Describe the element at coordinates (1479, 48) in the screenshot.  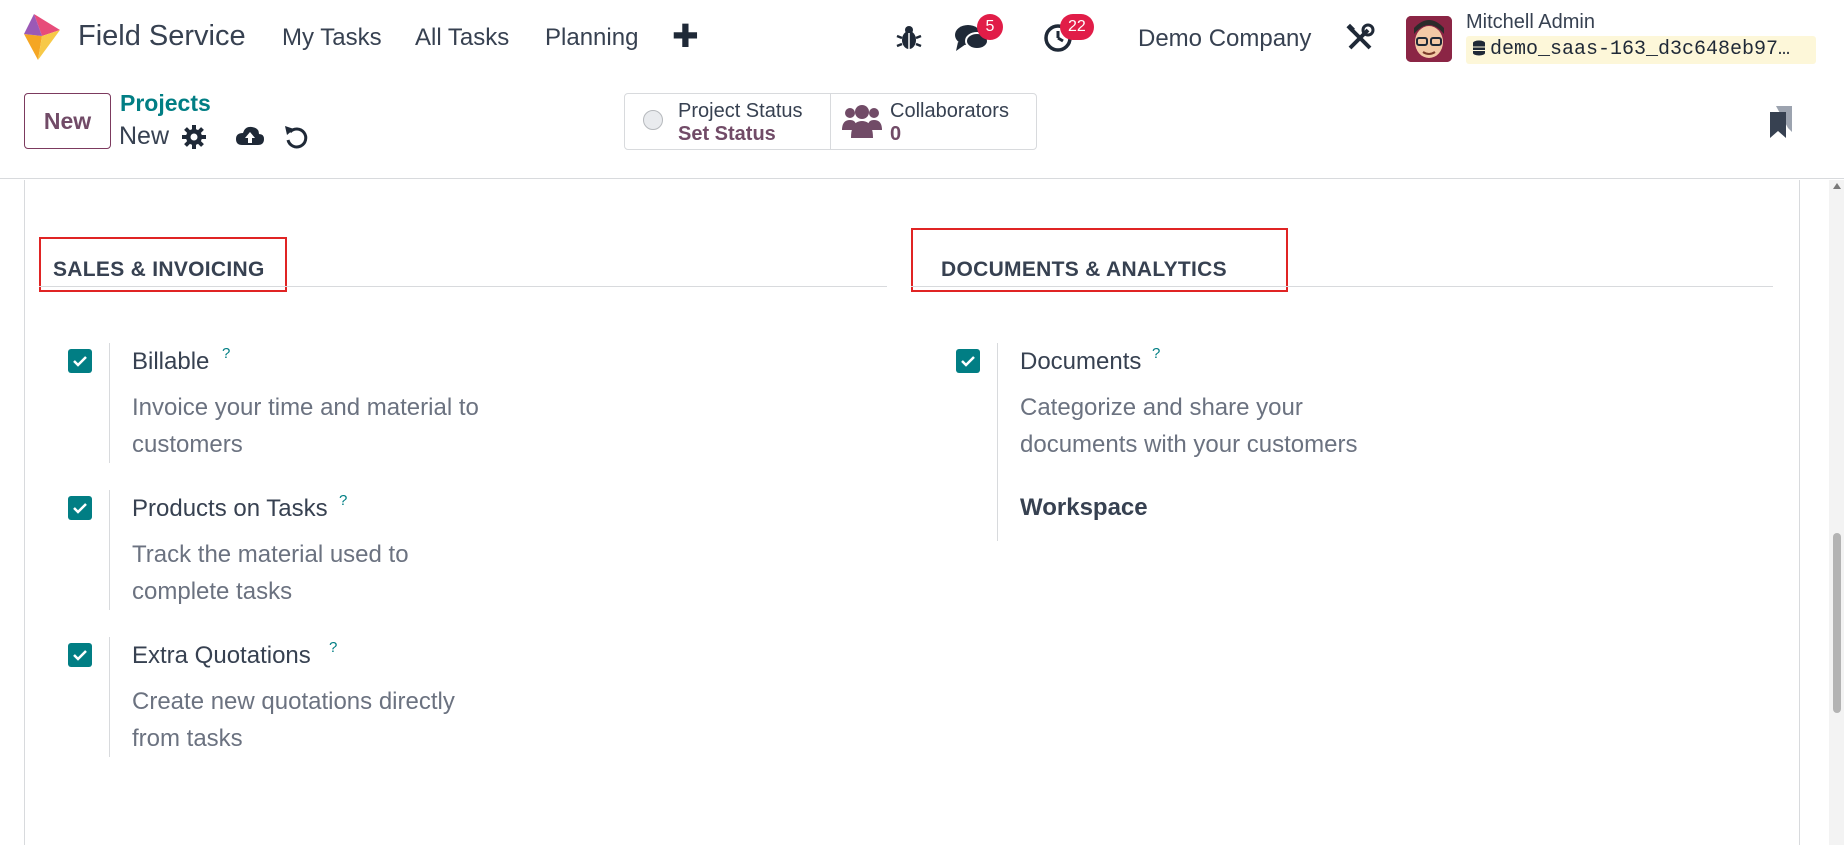
I see `database-icon` at that location.